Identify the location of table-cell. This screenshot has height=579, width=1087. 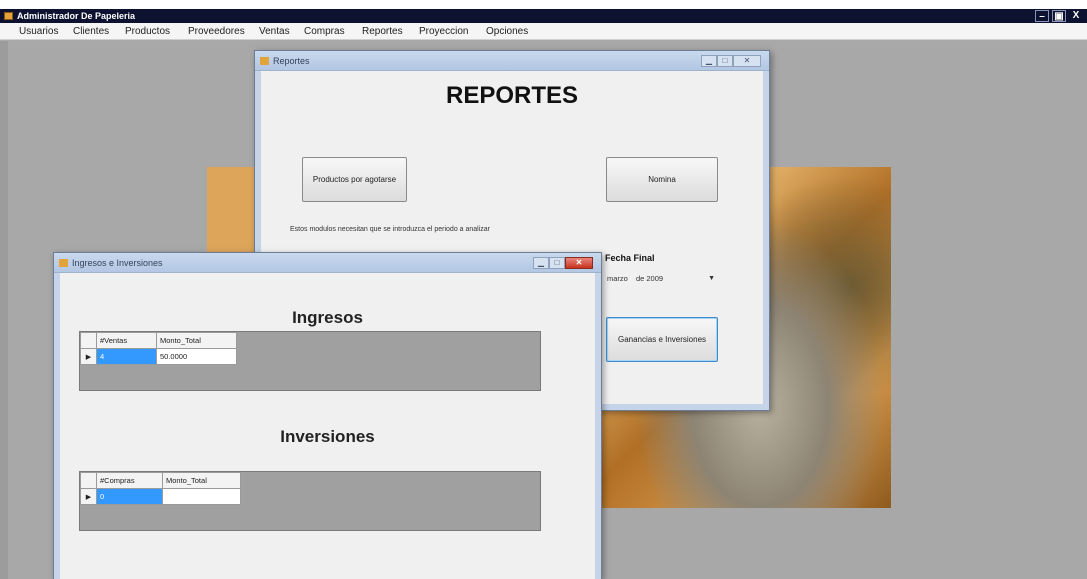
(201, 496).